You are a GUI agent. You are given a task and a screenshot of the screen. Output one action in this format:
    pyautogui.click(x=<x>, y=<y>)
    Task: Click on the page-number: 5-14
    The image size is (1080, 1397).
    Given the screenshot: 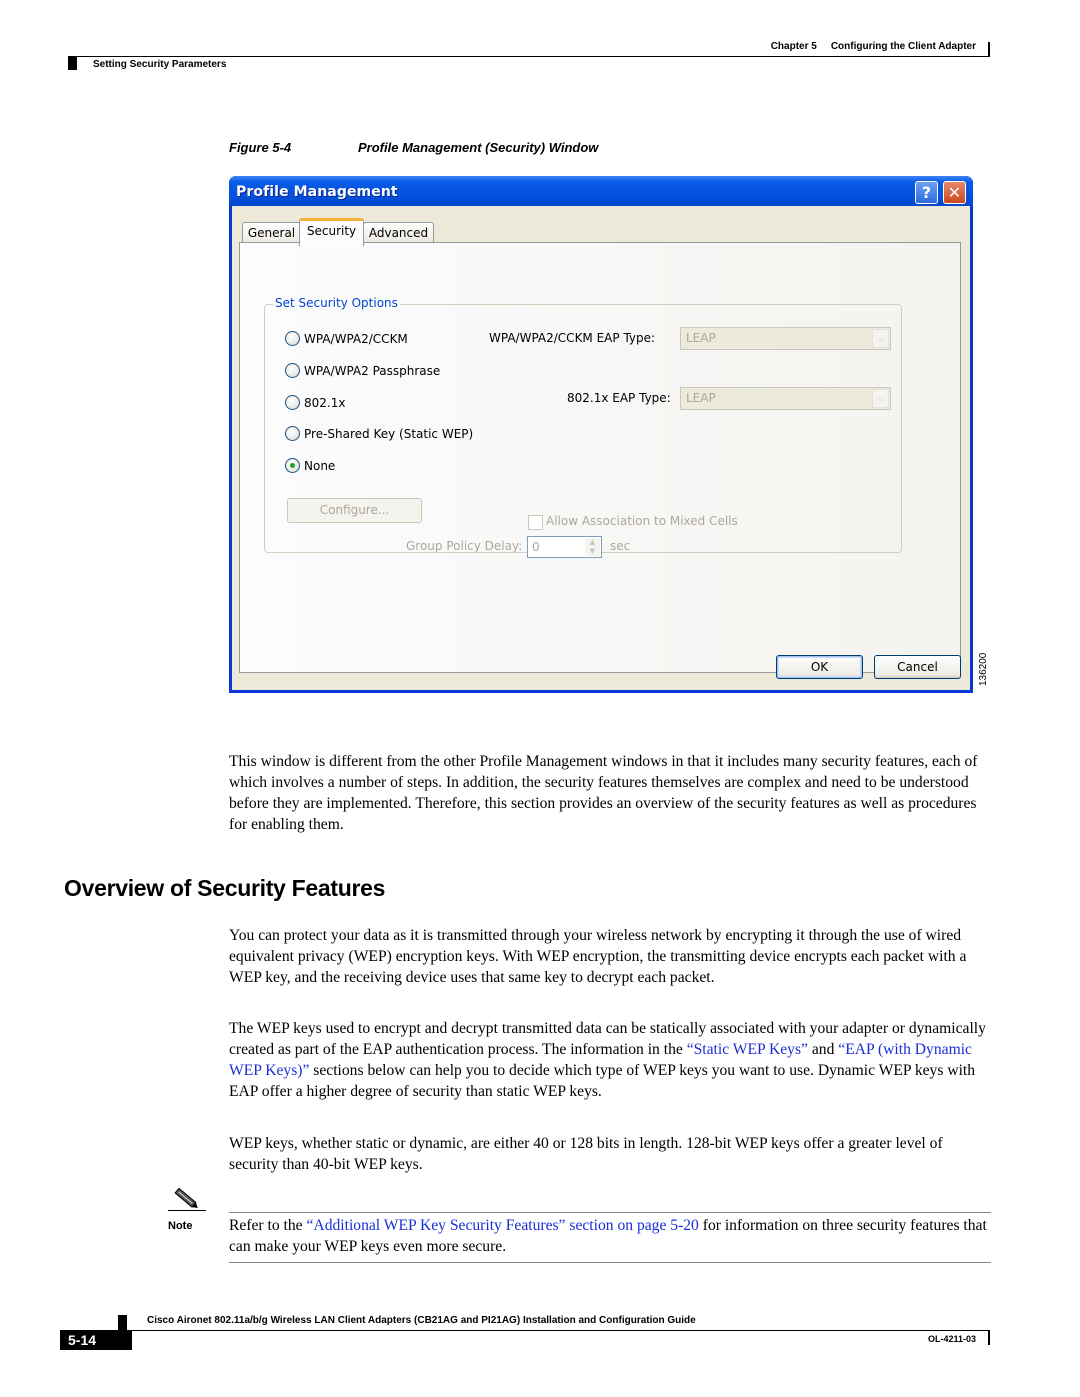 What is the action you would take?
    pyautogui.click(x=96, y=1340)
    